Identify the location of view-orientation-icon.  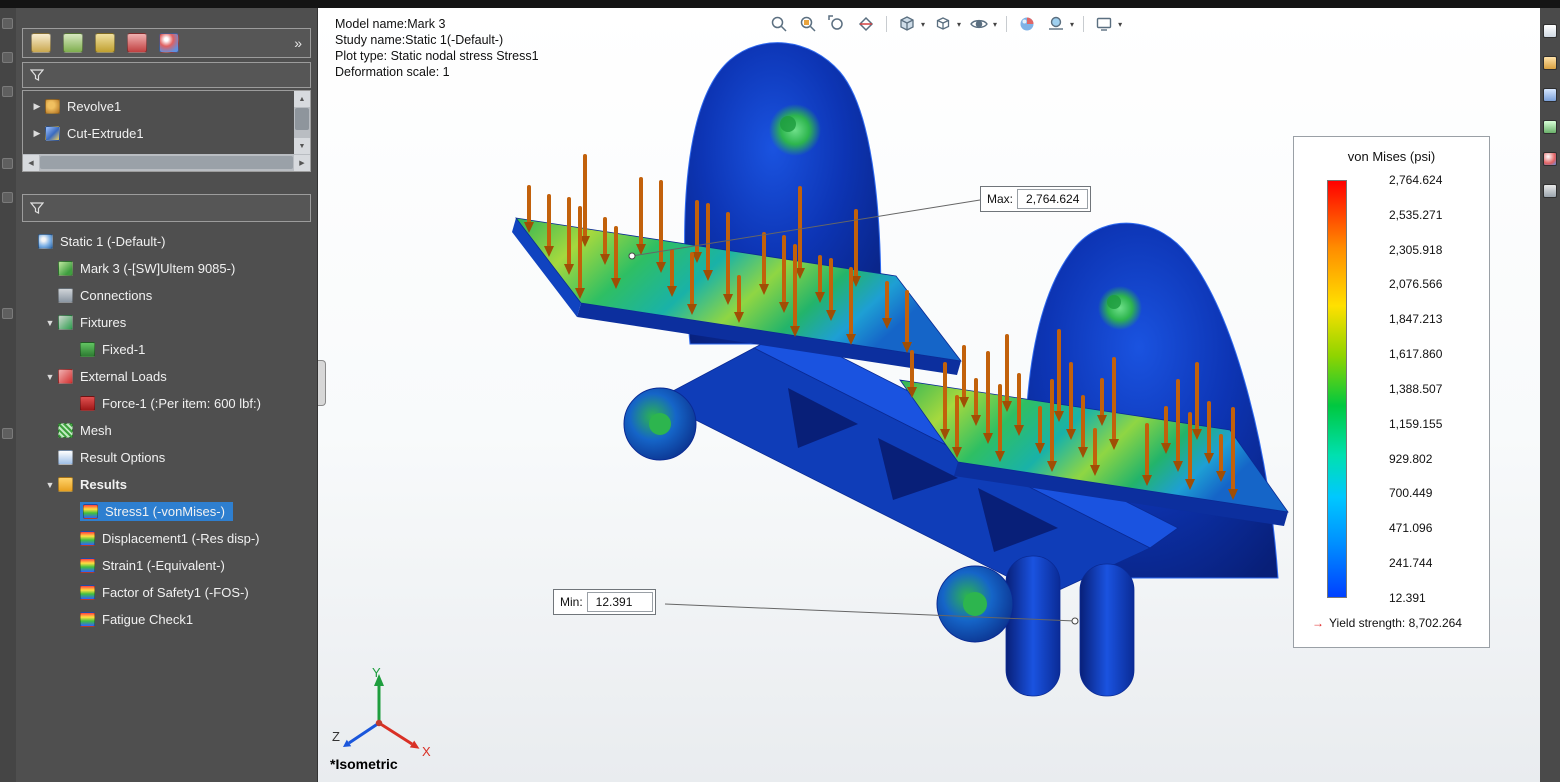
(907, 24).